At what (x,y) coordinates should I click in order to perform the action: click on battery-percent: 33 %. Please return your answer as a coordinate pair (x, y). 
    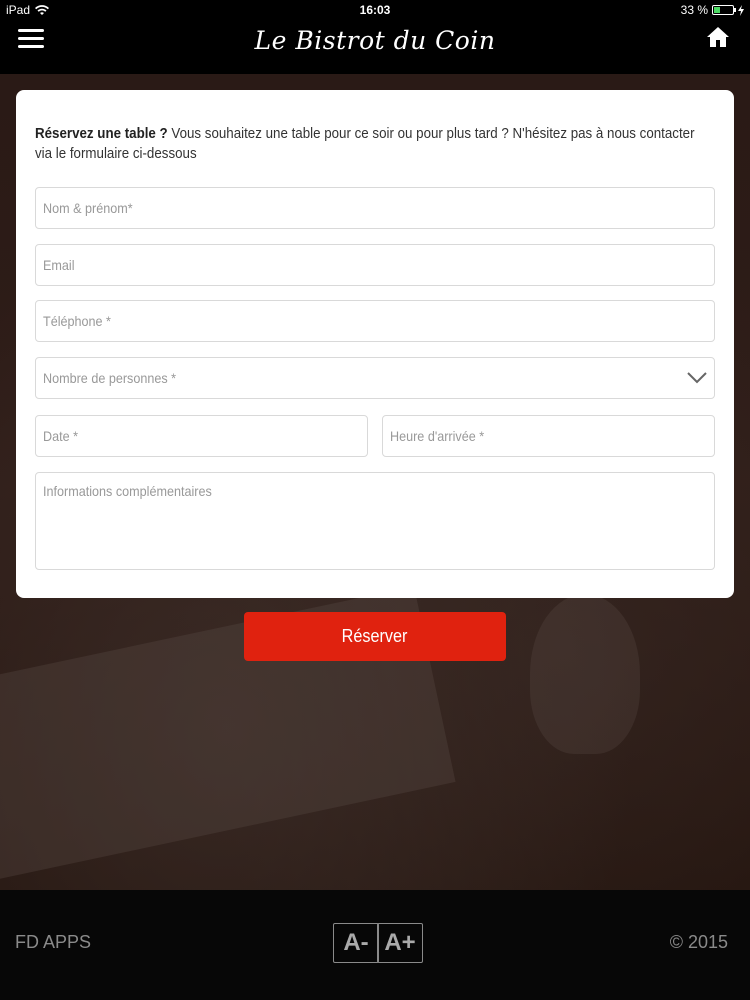
    Looking at the image, I should click on (694, 10).